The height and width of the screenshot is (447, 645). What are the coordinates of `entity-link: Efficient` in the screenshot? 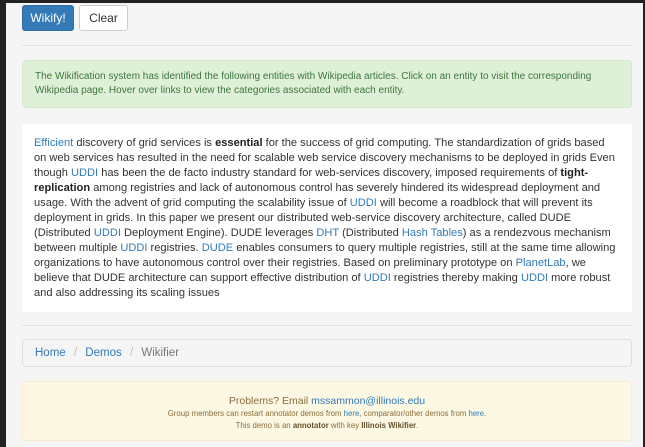 It's located at (53, 143).